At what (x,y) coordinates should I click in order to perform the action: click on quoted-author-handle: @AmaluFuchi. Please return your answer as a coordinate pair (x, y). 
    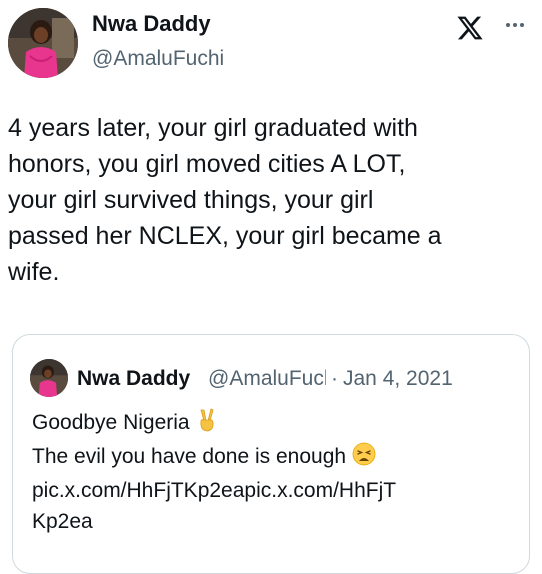
    Looking at the image, I should click on (267, 380).